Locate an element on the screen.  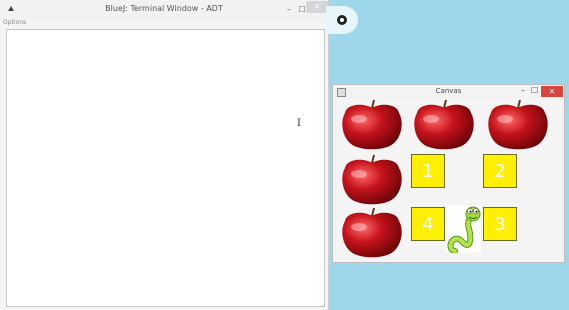
window-title: BlueJ: Terminal Window - ADT is located at coordinates (164, 8).